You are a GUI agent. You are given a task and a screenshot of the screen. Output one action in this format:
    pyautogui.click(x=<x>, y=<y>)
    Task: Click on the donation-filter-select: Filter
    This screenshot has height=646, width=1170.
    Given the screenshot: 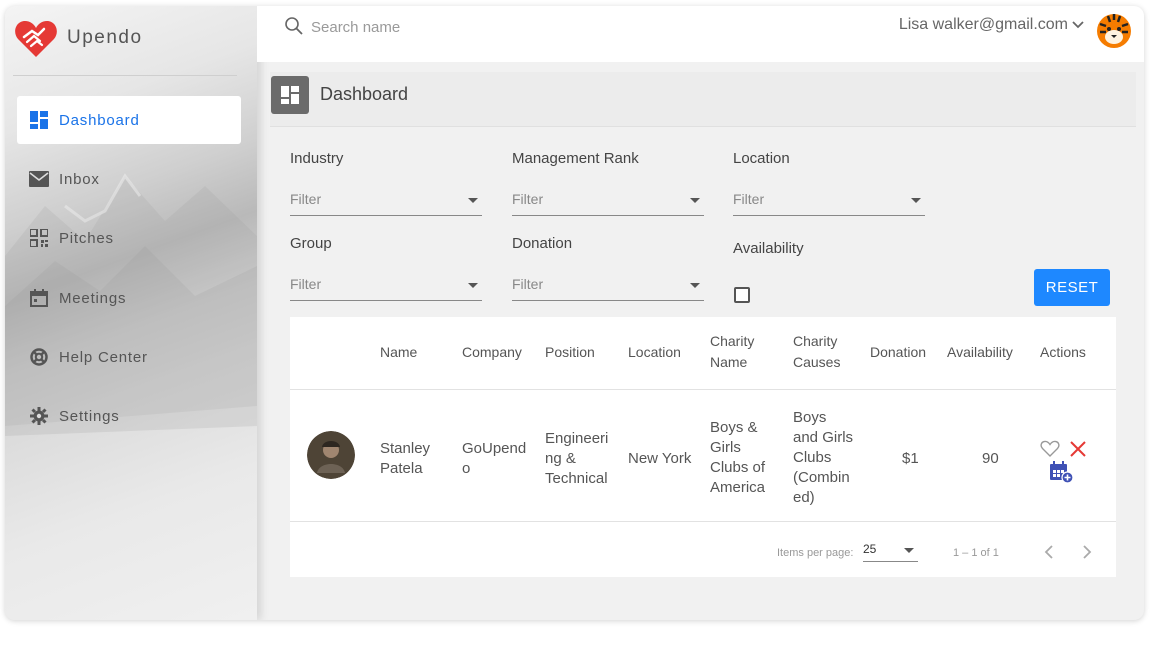 What is the action you would take?
    pyautogui.click(x=608, y=287)
    